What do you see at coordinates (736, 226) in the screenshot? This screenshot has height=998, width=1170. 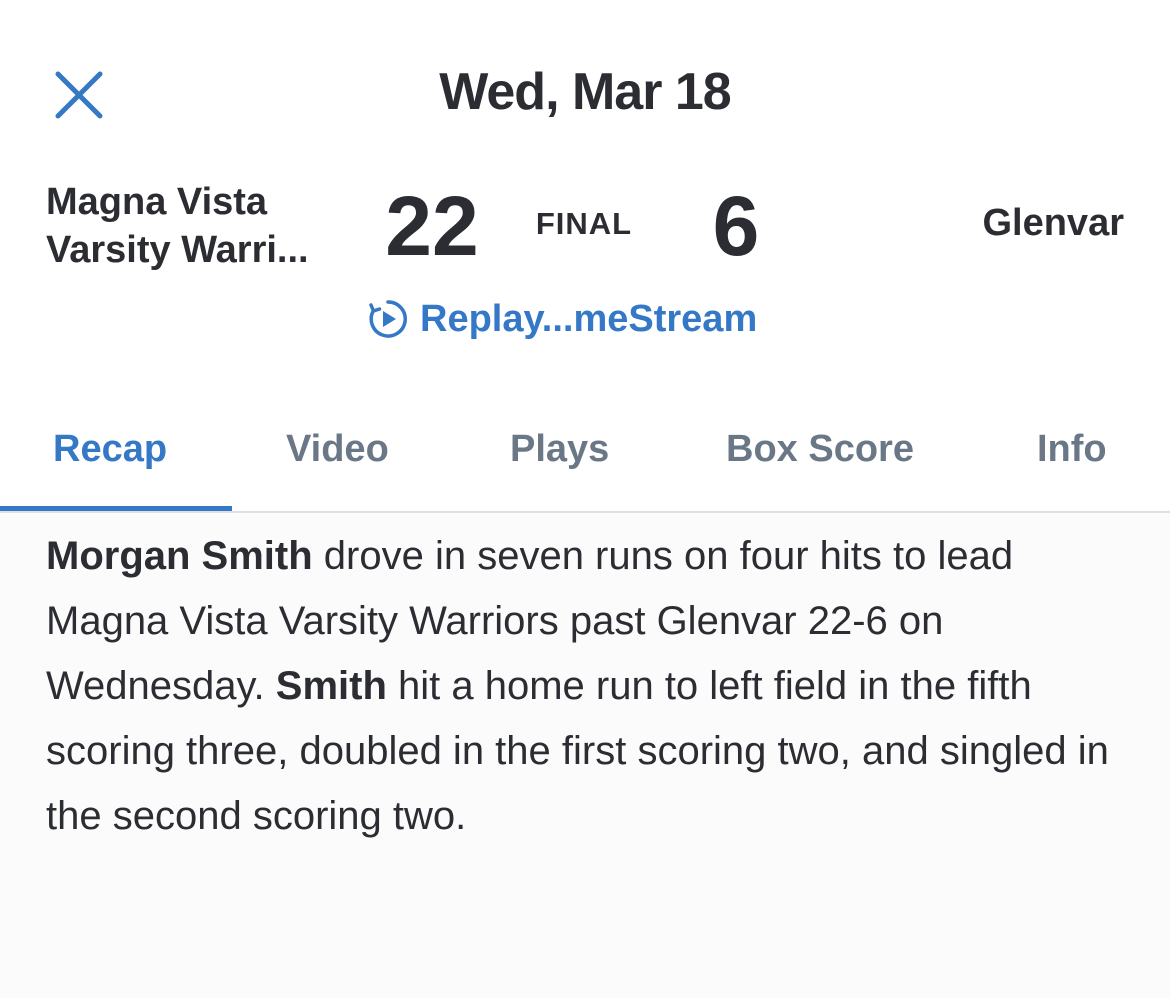 I see `away-score: 6` at bounding box center [736, 226].